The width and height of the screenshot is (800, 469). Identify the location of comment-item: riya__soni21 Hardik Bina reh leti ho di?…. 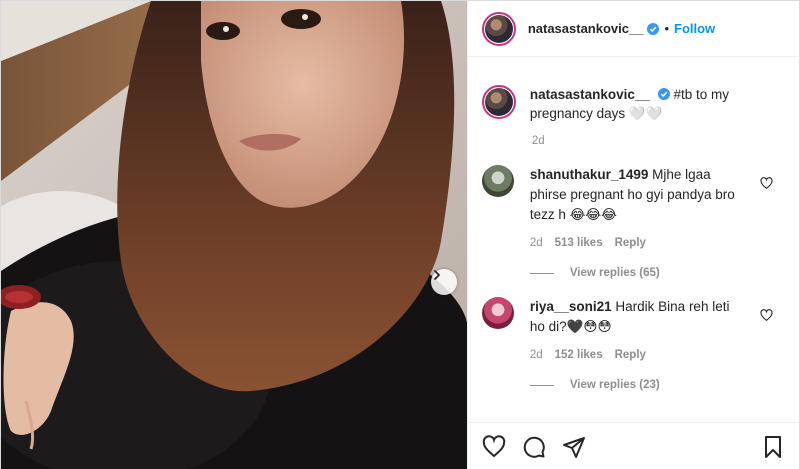
(633, 329).